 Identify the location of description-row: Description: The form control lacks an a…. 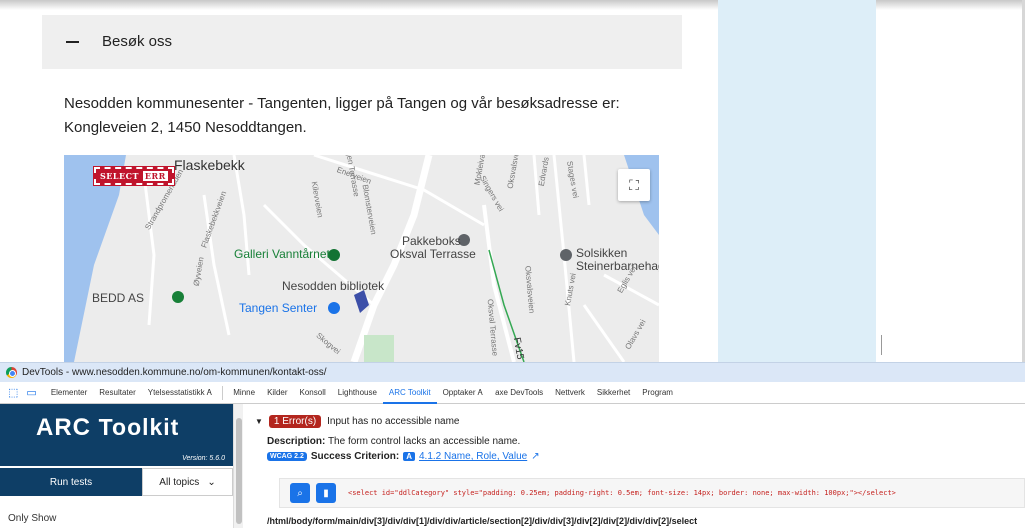
(393, 441).